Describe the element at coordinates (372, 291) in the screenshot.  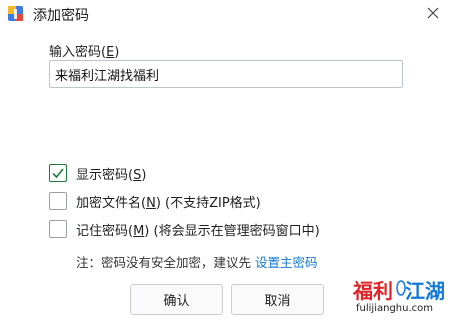
I see `svg-text: 福利` at that location.